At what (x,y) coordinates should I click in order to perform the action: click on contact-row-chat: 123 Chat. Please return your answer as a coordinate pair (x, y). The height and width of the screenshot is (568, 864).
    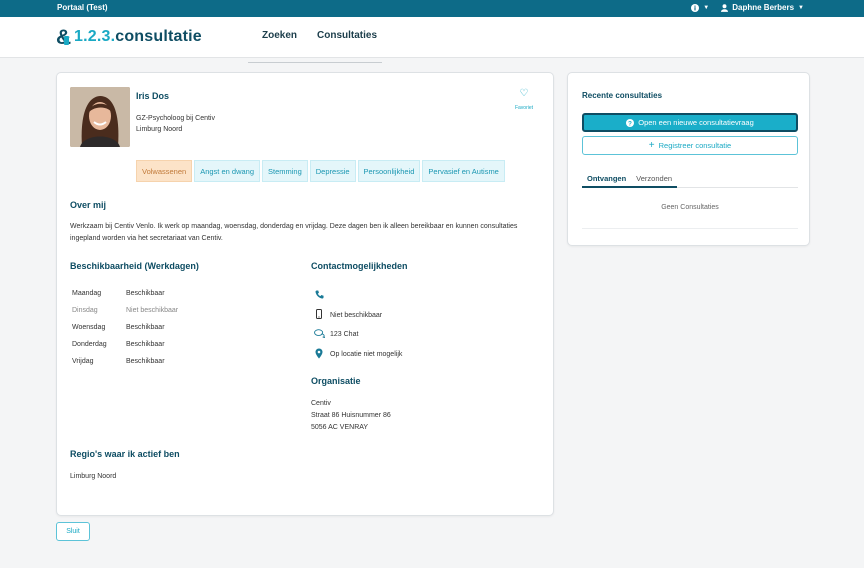
    Looking at the image, I should click on (403, 335).